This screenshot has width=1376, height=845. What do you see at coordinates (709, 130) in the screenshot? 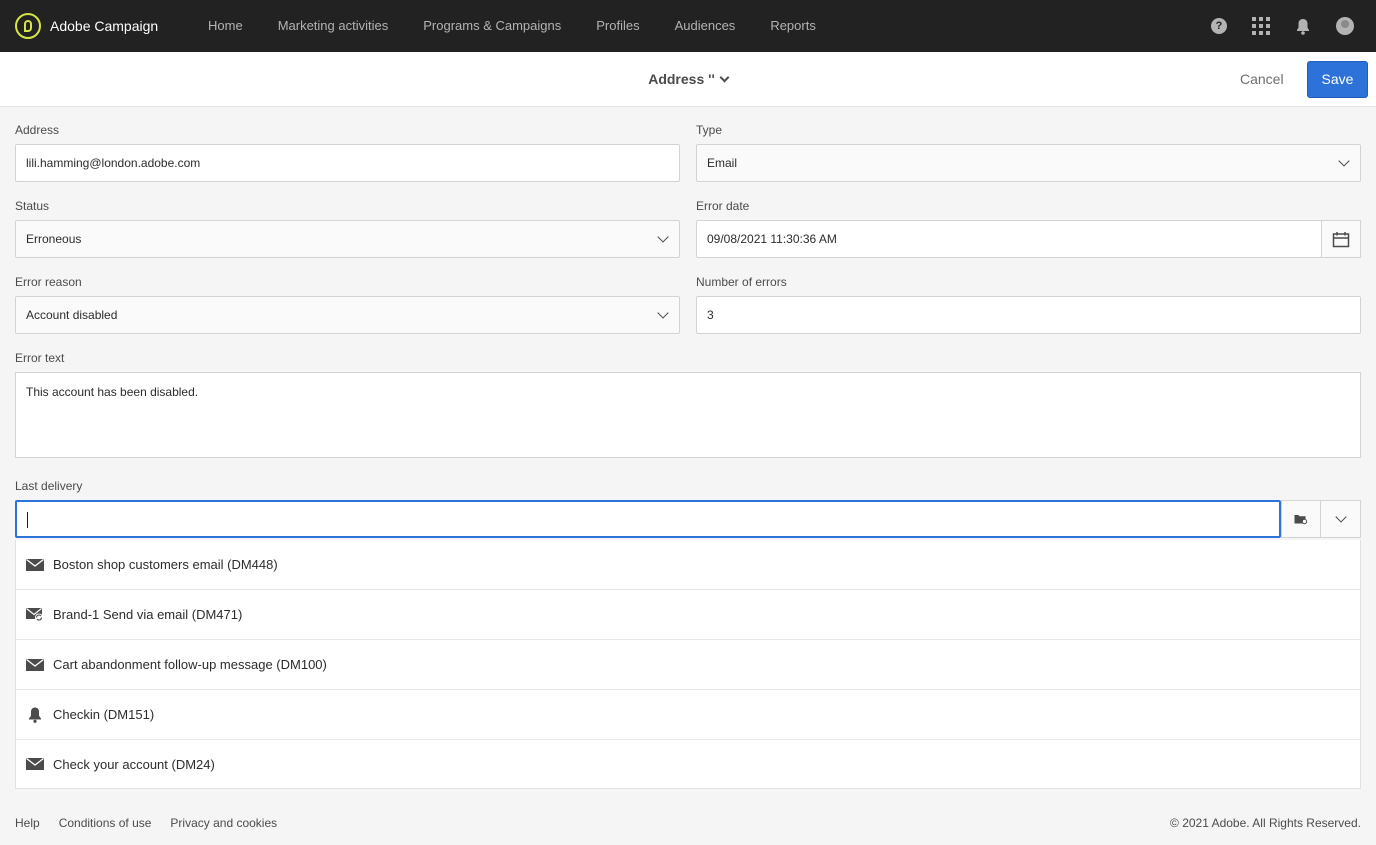
I see `type-label: Type` at bounding box center [709, 130].